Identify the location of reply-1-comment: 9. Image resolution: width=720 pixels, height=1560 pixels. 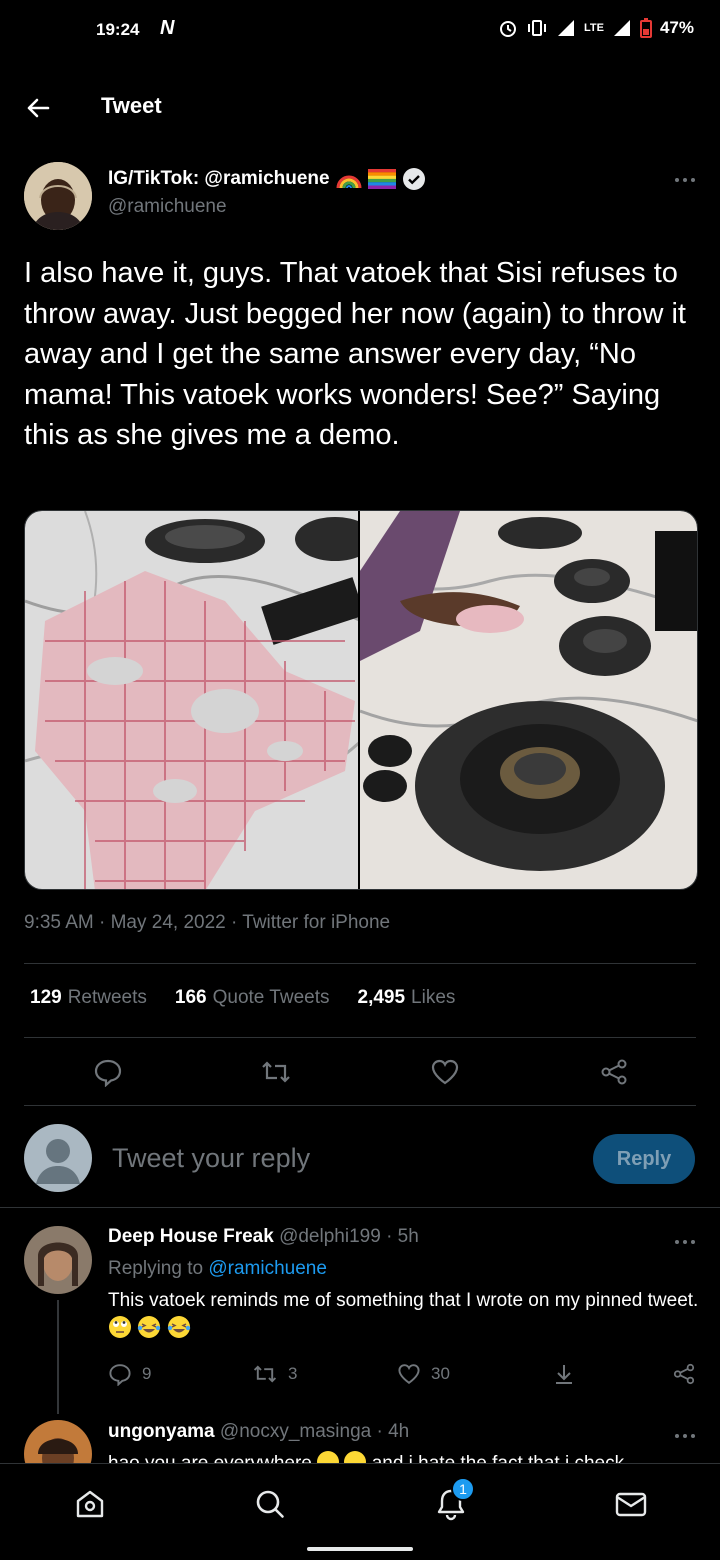
(129, 1374).